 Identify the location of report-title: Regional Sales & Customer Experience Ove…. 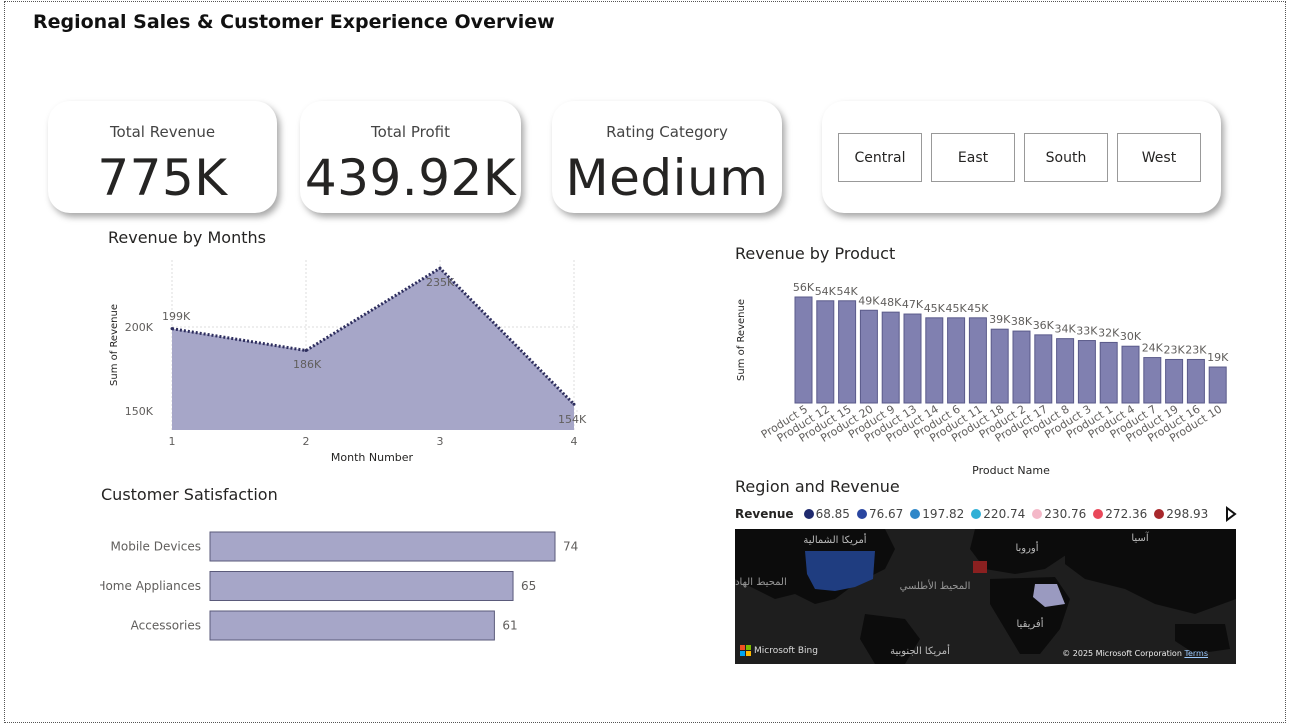
(294, 22).